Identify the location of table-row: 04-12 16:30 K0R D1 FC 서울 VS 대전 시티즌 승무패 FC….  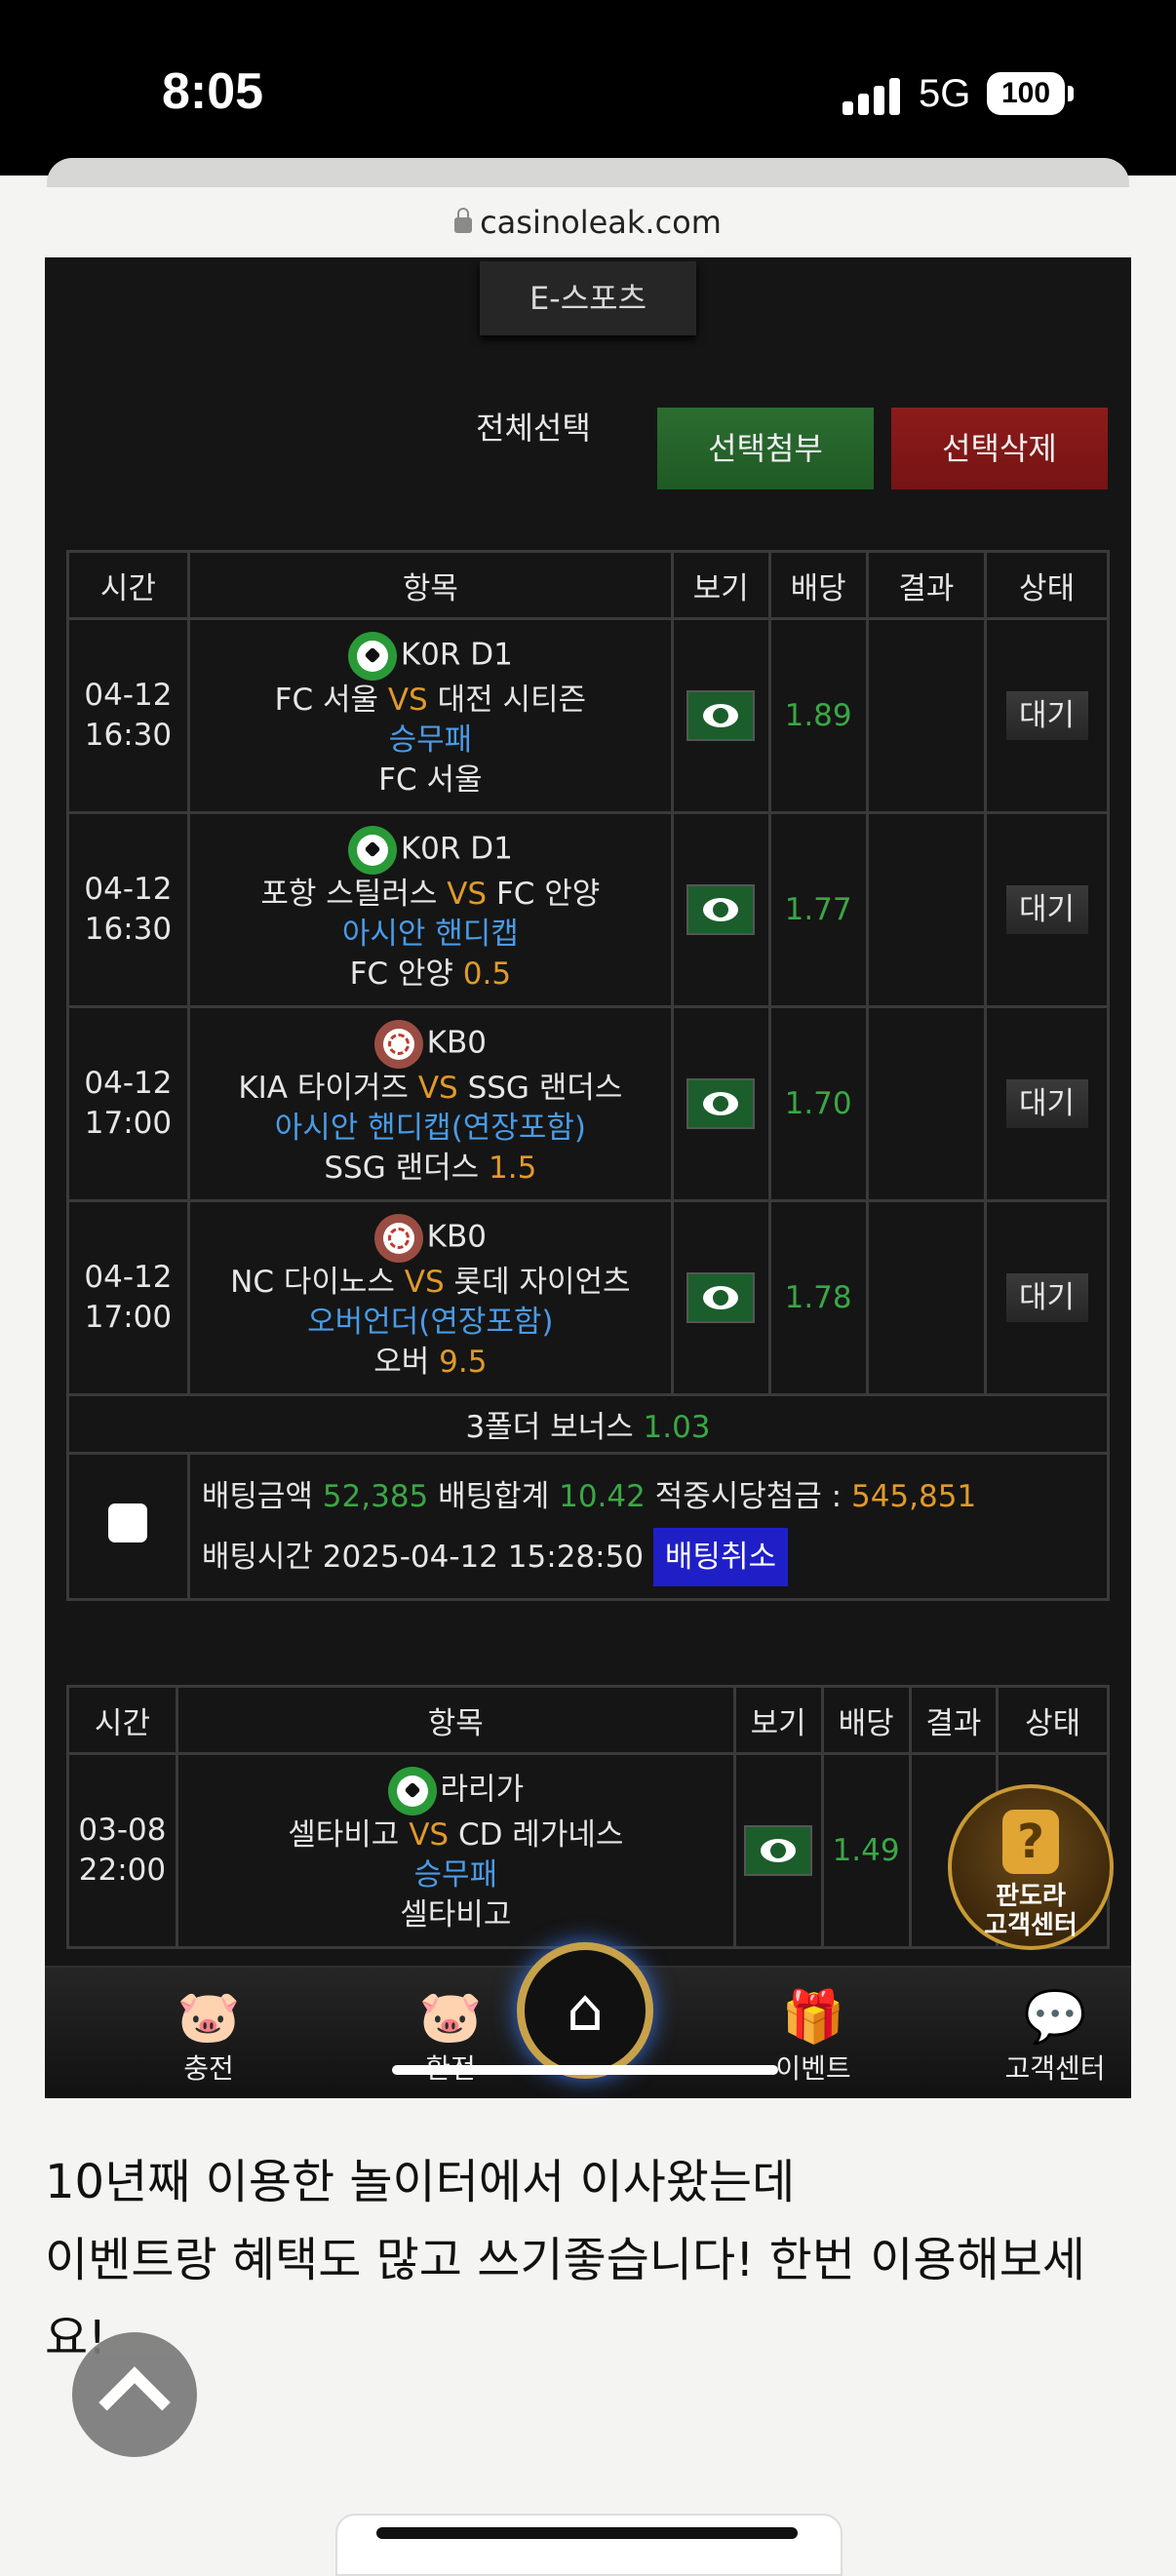
(588, 715).